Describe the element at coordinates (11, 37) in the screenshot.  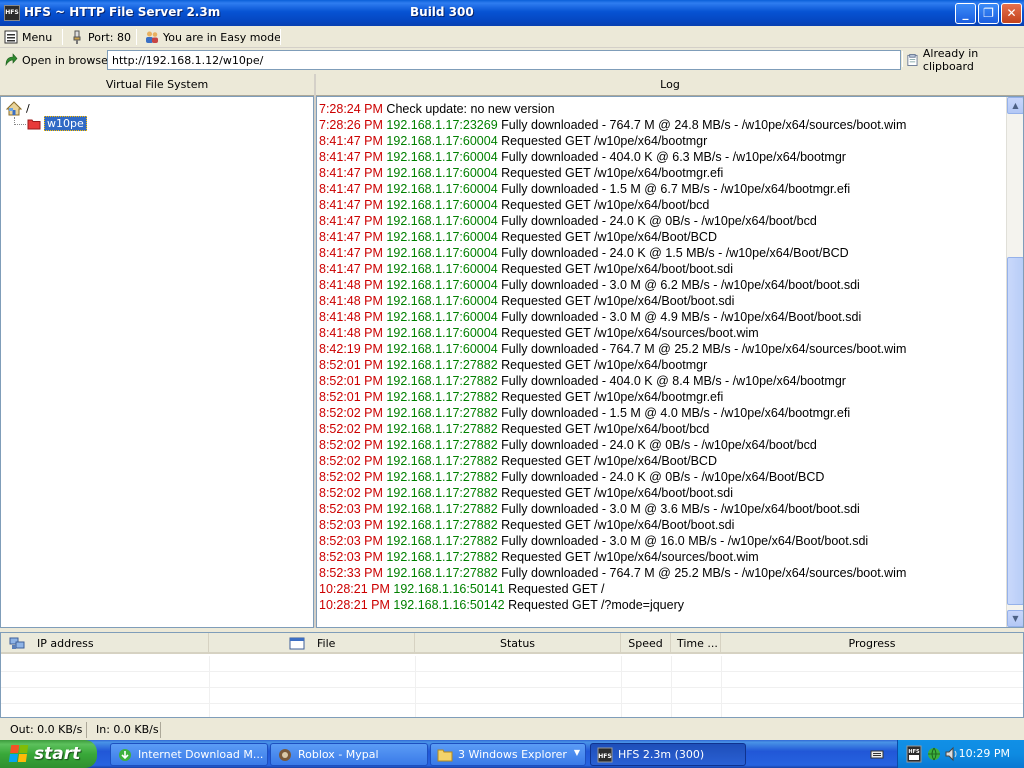
I see `menu-icon` at that location.